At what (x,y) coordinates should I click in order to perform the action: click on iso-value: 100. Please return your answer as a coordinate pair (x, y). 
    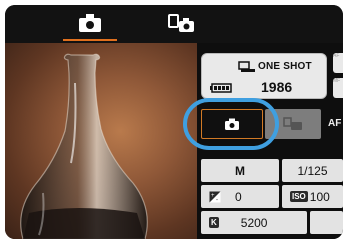
    Looking at the image, I should click on (319, 196).